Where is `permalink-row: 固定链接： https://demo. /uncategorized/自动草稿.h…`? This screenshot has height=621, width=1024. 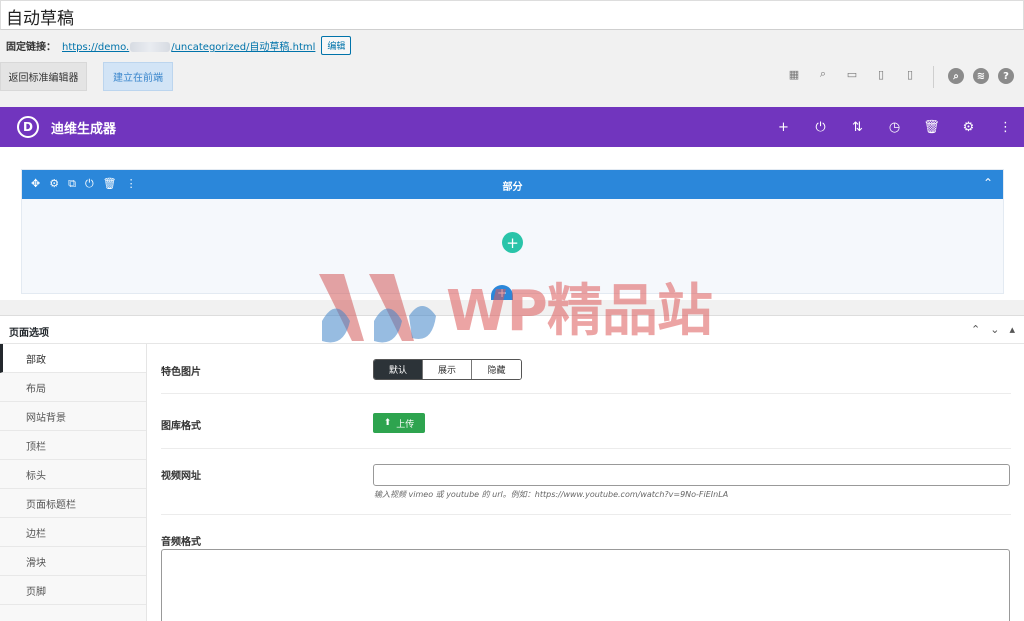
permalink-row: 固定链接： https://demo. /uncategorized/自动草稿.h… is located at coordinates (179, 45).